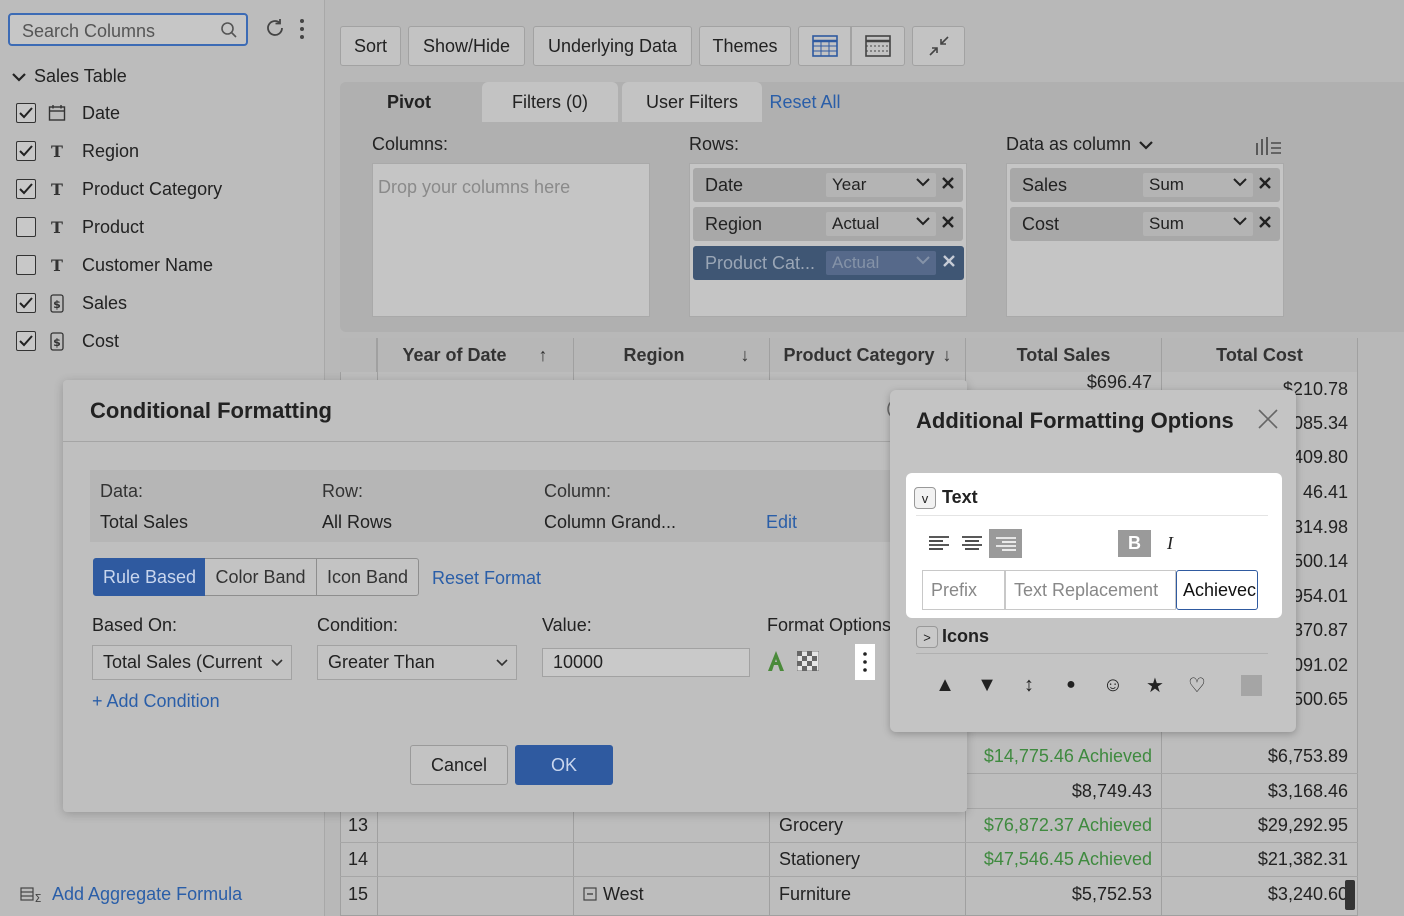 The width and height of the screenshot is (1404, 916). What do you see at coordinates (543, 355) in the screenshot?
I see `sort-ascending-icon: ↑` at bounding box center [543, 355].